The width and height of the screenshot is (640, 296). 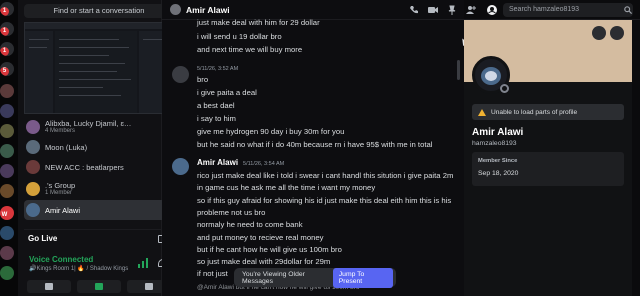 I want to click on profile-name: Amir Alawi, so click(x=498, y=132).